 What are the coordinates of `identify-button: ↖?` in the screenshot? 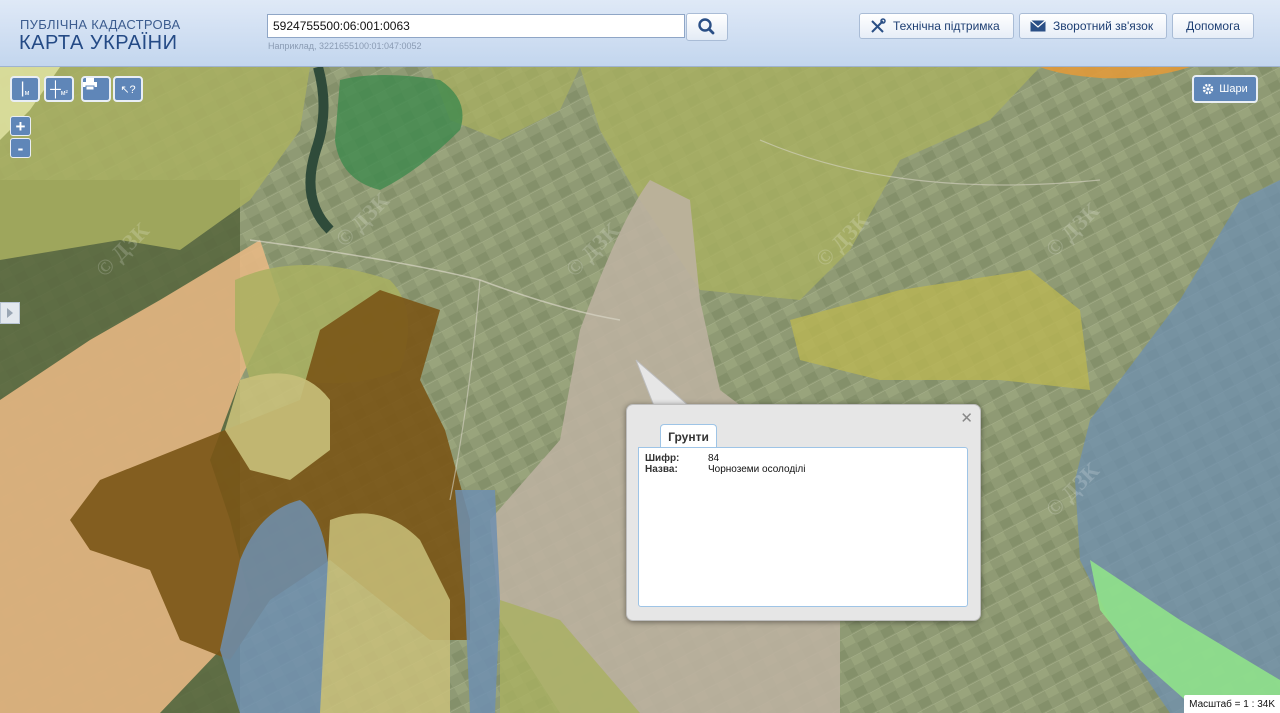 It's located at (128, 89).